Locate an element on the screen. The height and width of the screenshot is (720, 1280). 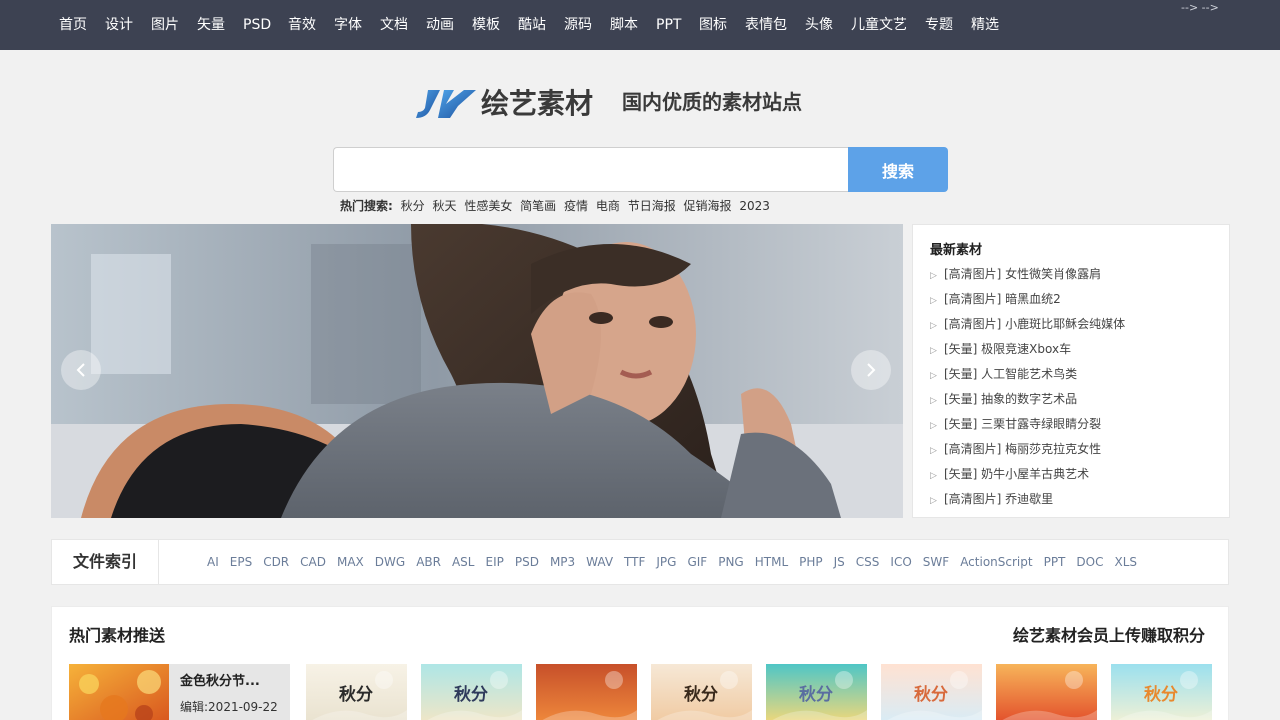
nav-item-animation: 动画 is located at coordinates (440, 25).